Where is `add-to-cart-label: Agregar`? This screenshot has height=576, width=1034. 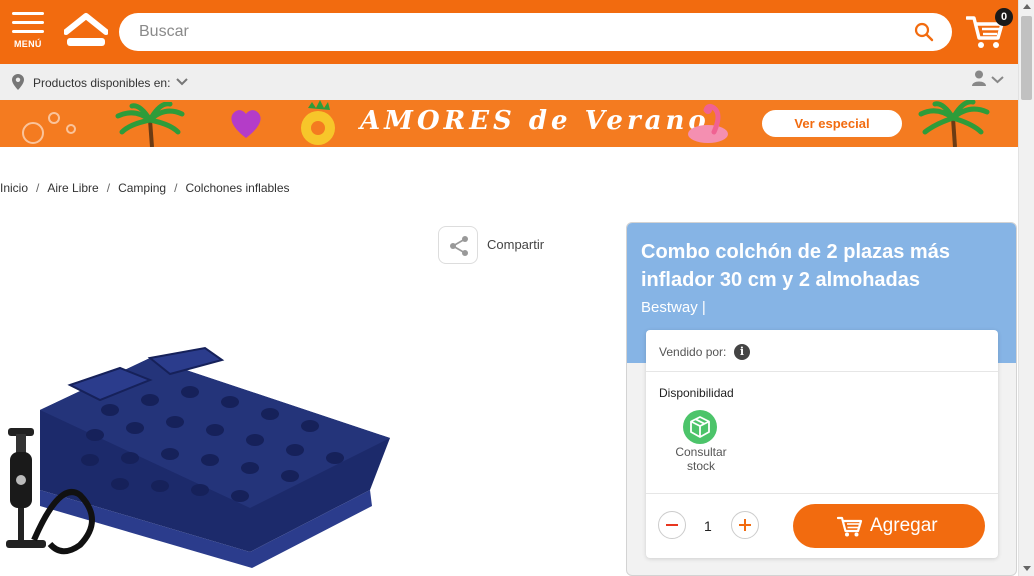 add-to-cart-label: Agregar is located at coordinates (904, 525).